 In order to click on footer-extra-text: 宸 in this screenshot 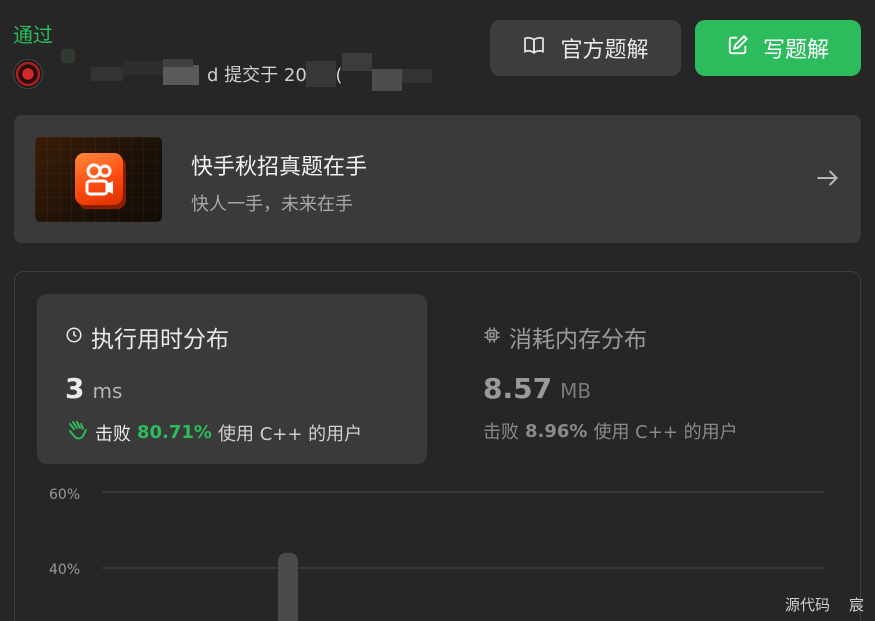, I will do `click(857, 605)`.